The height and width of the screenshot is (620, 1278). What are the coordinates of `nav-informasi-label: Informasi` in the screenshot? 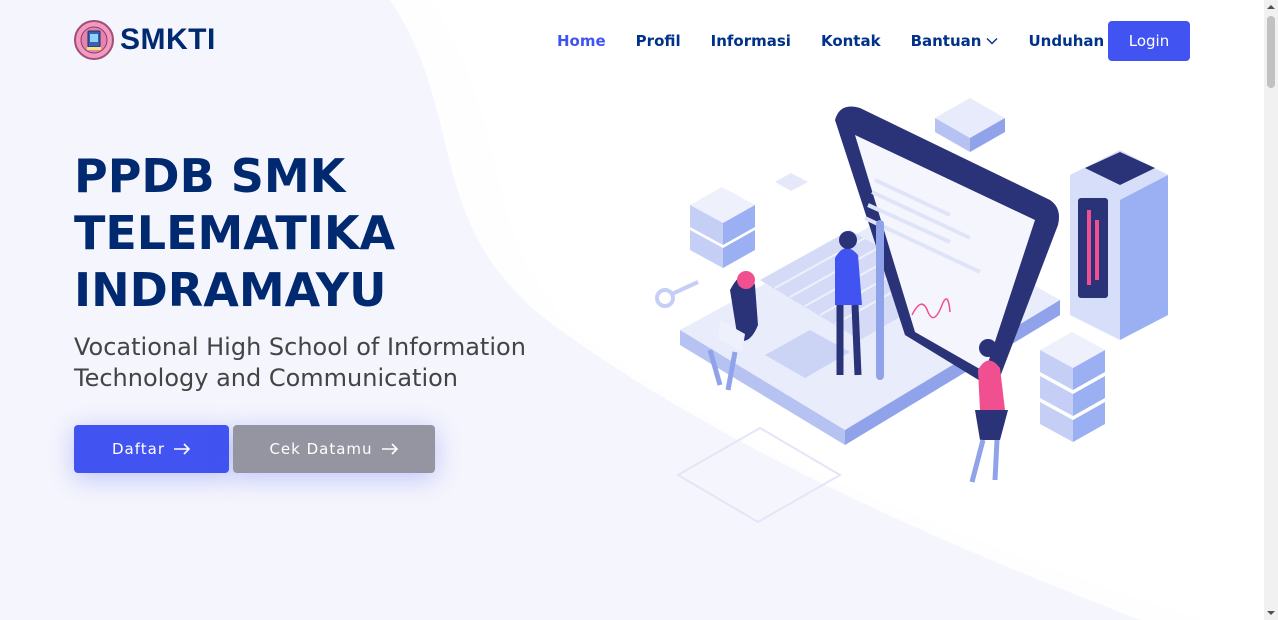 It's located at (750, 41).